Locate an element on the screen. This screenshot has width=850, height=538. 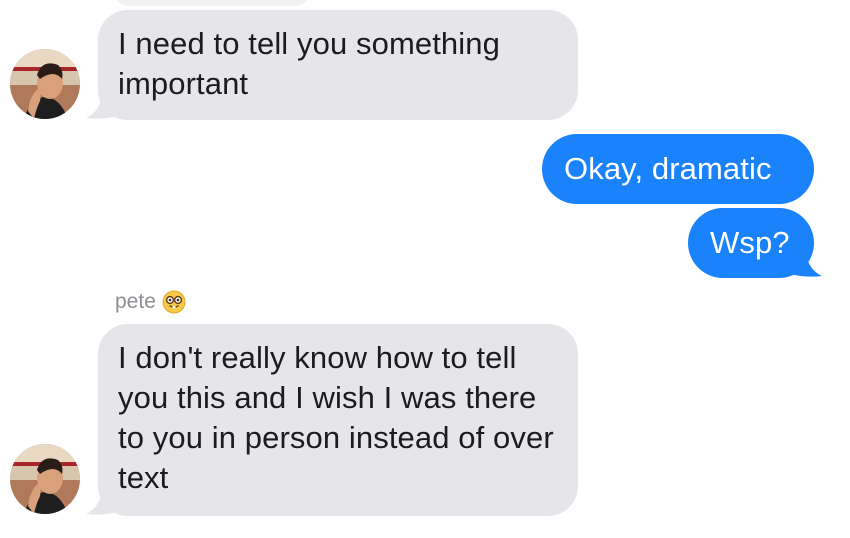
message-bubble-outgoing: Wsp? is located at coordinates (751, 243).